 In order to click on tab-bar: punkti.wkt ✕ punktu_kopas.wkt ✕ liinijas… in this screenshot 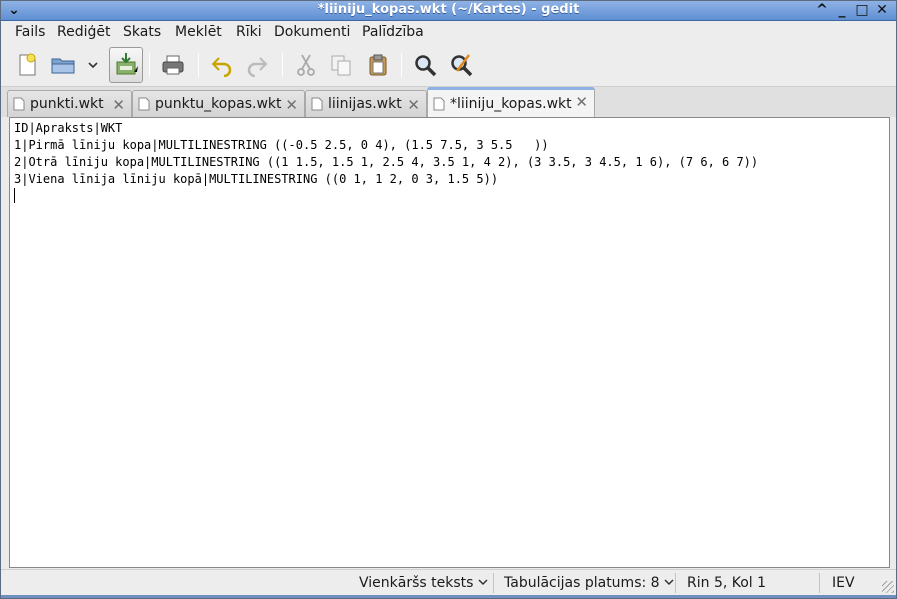, I will do `click(448, 102)`.